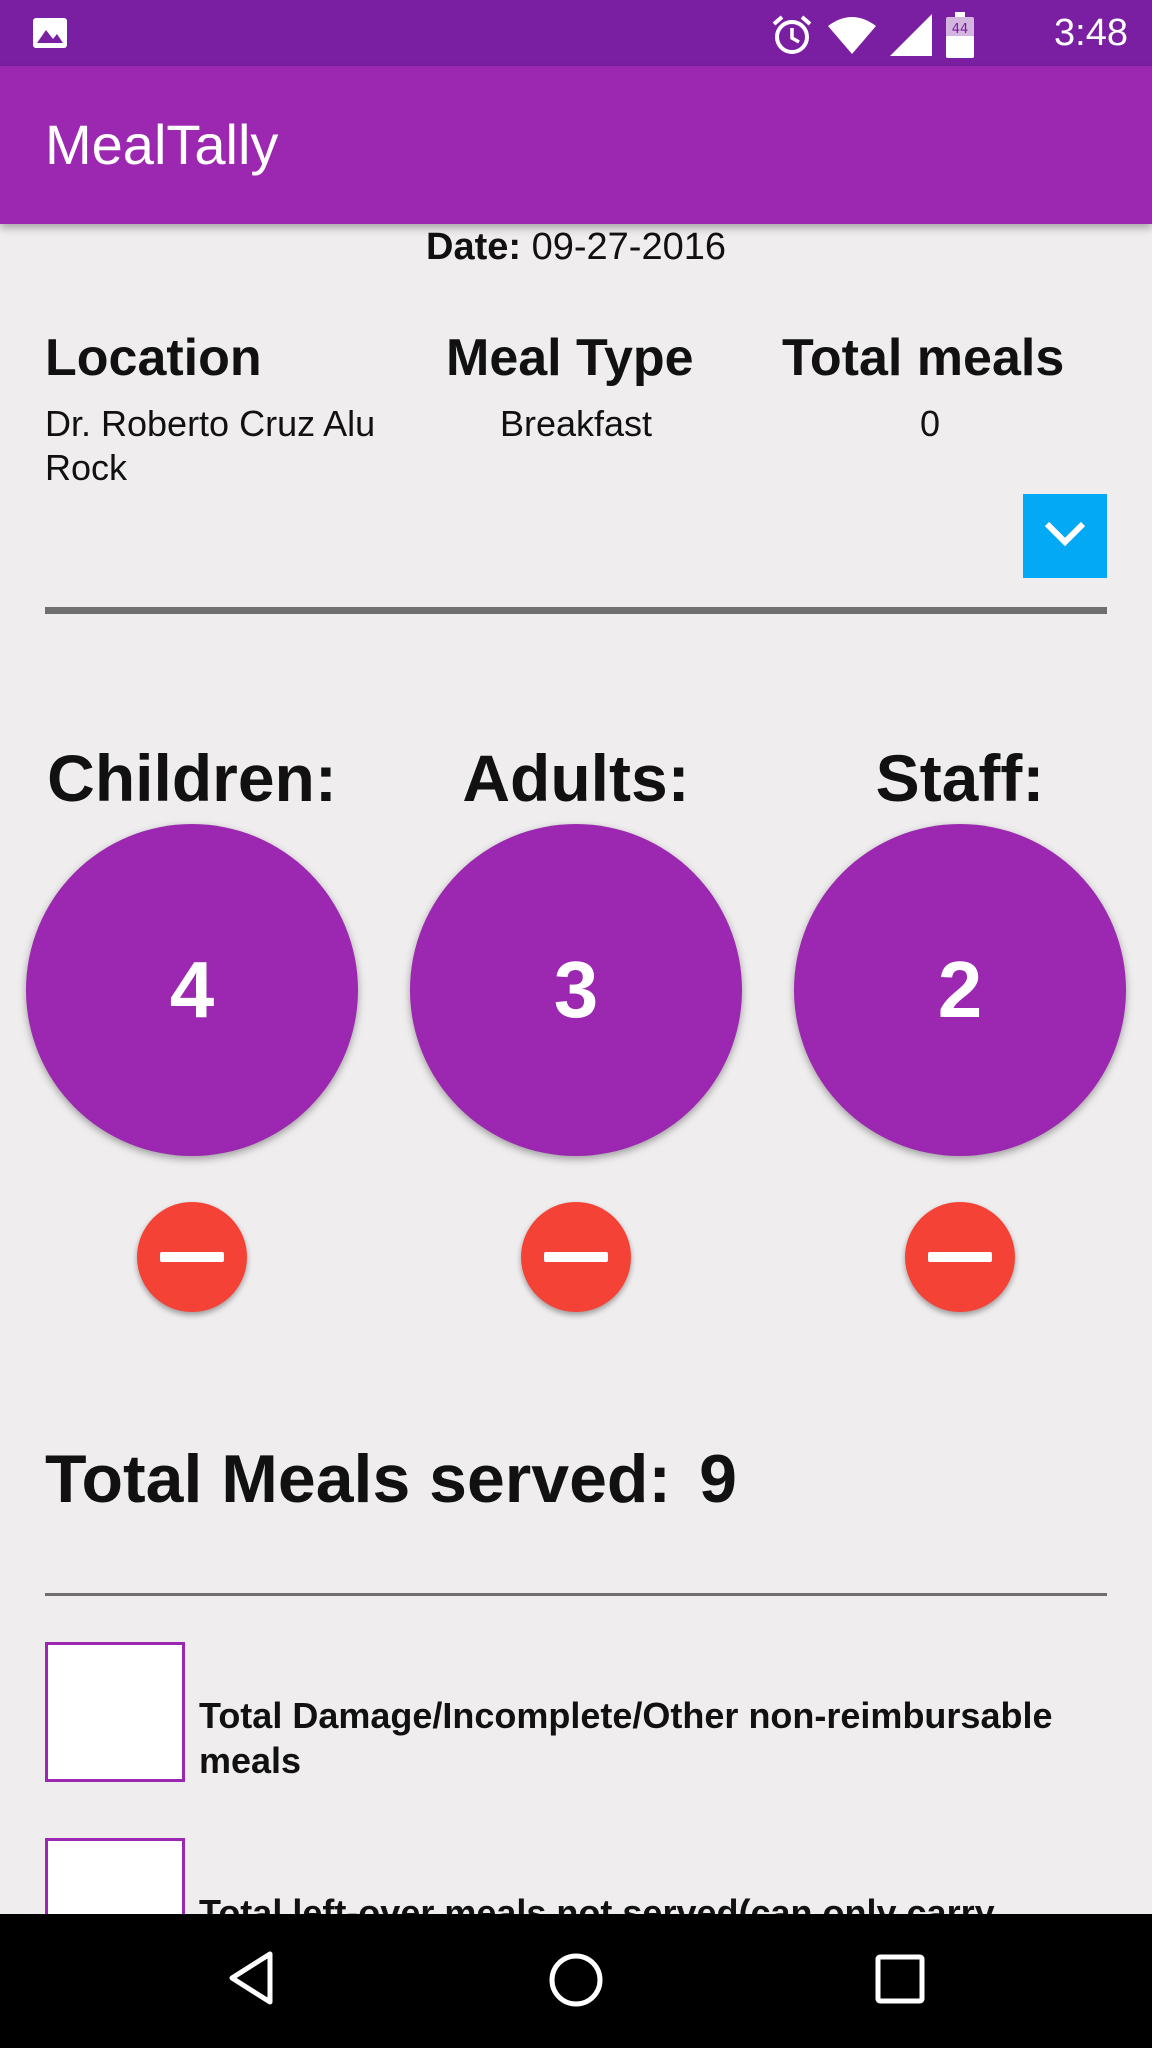  What do you see at coordinates (192, 990) in the screenshot?
I see `children-counter-button: 4` at bounding box center [192, 990].